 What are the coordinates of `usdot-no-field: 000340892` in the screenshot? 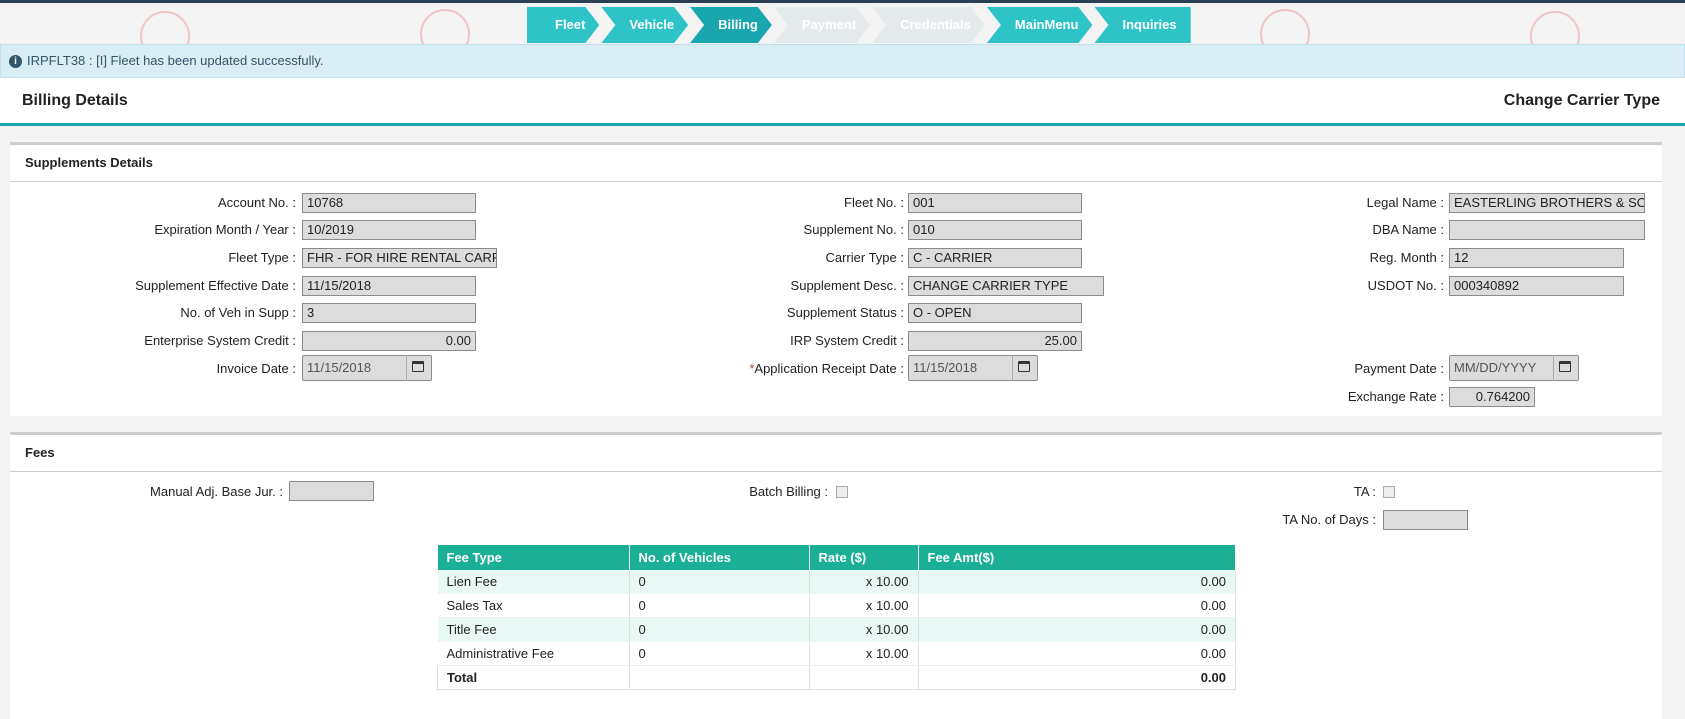 It's located at (1536, 286).